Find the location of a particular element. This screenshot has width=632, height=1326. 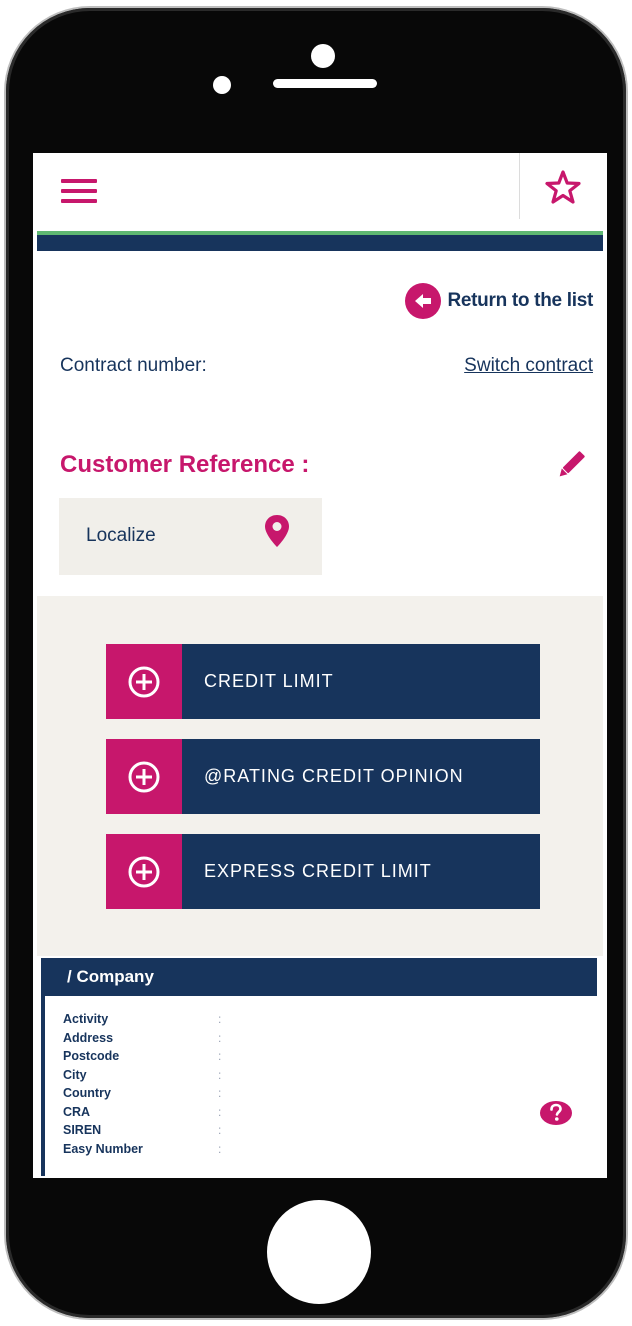

home-button is located at coordinates (319, 1252).